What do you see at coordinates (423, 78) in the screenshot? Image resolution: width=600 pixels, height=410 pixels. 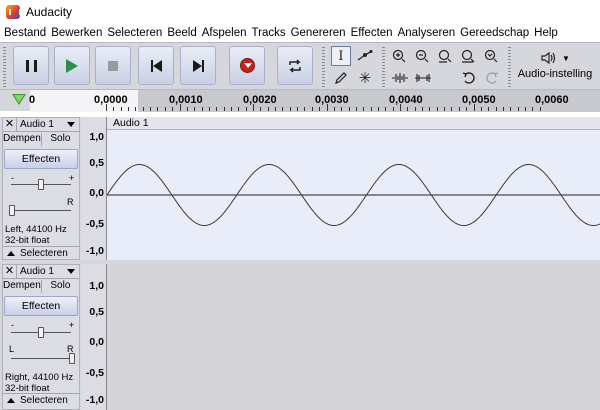 I see `silence-audio-button` at bounding box center [423, 78].